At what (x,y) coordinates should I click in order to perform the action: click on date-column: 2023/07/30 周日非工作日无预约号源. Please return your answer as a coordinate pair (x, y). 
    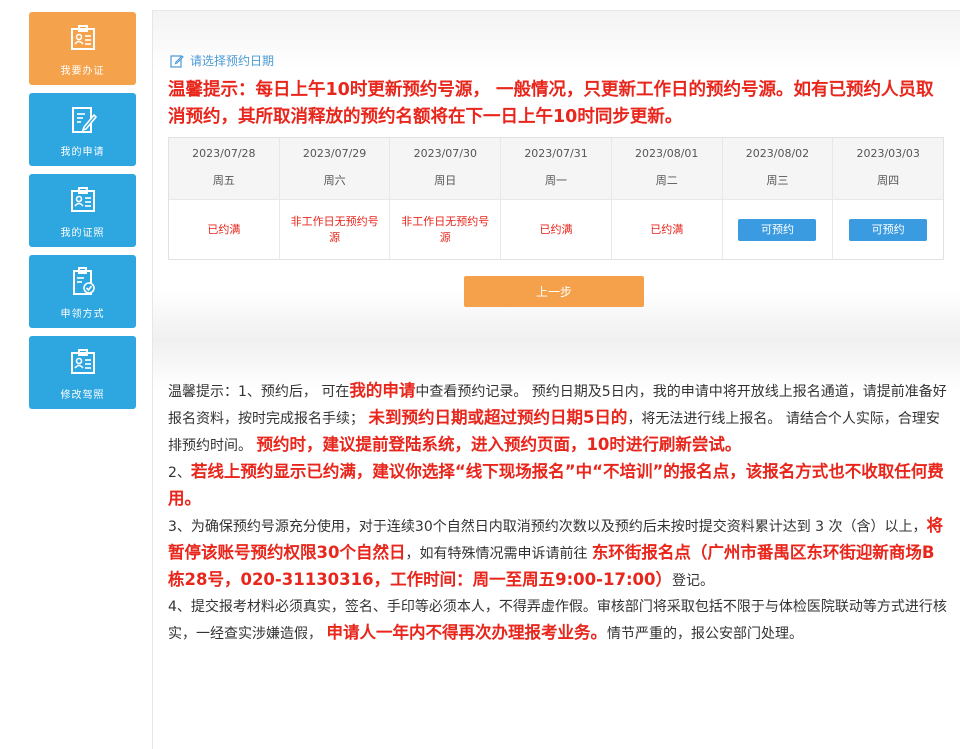
    Looking at the image, I should click on (446, 198).